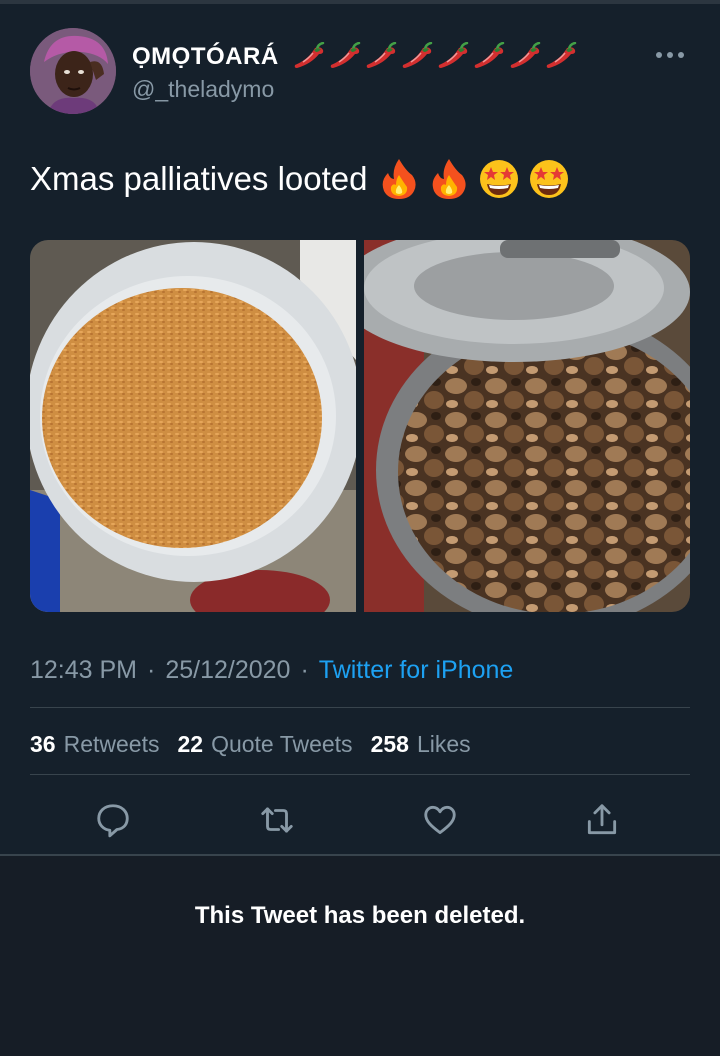 This screenshot has width=720, height=1056. I want to click on deleted-tweet-text: This Tweet has been deleted., so click(360, 915).